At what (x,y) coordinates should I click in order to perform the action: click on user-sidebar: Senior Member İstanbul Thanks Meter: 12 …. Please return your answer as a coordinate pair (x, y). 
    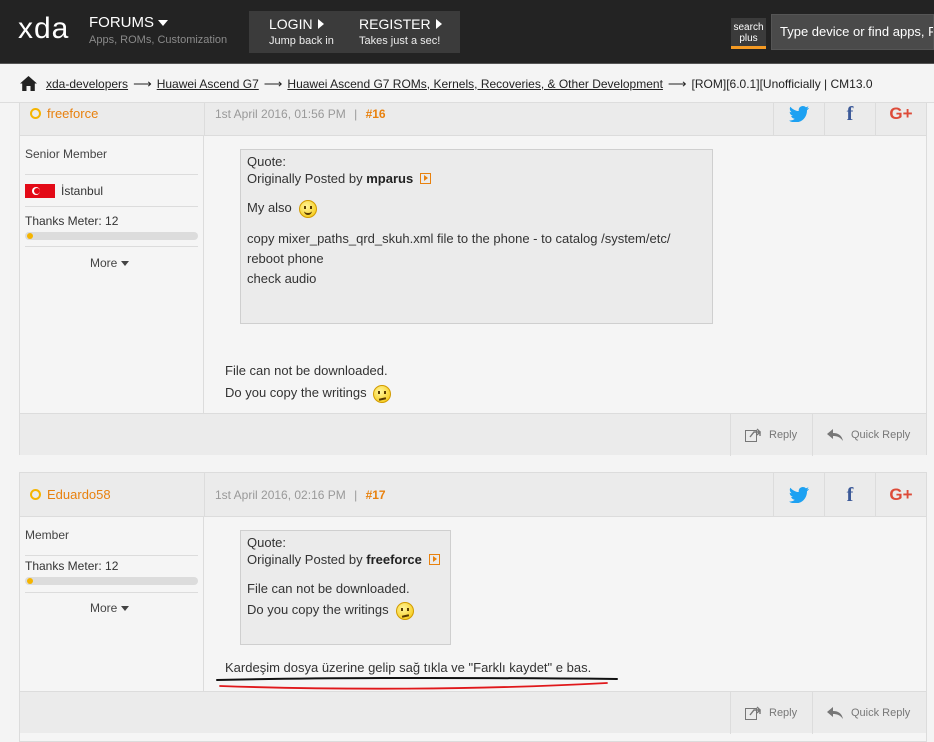
    Looking at the image, I should click on (112, 275).